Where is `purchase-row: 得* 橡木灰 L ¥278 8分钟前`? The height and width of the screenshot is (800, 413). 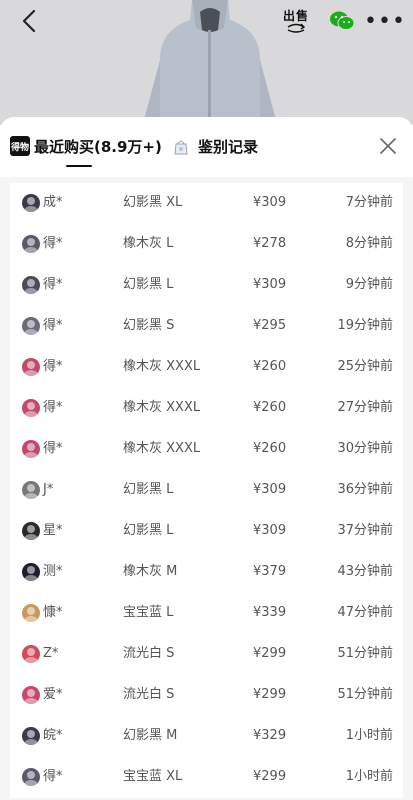
purchase-row: 得* 橡木灰 L ¥278 8分钟前 is located at coordinates (206, 244).